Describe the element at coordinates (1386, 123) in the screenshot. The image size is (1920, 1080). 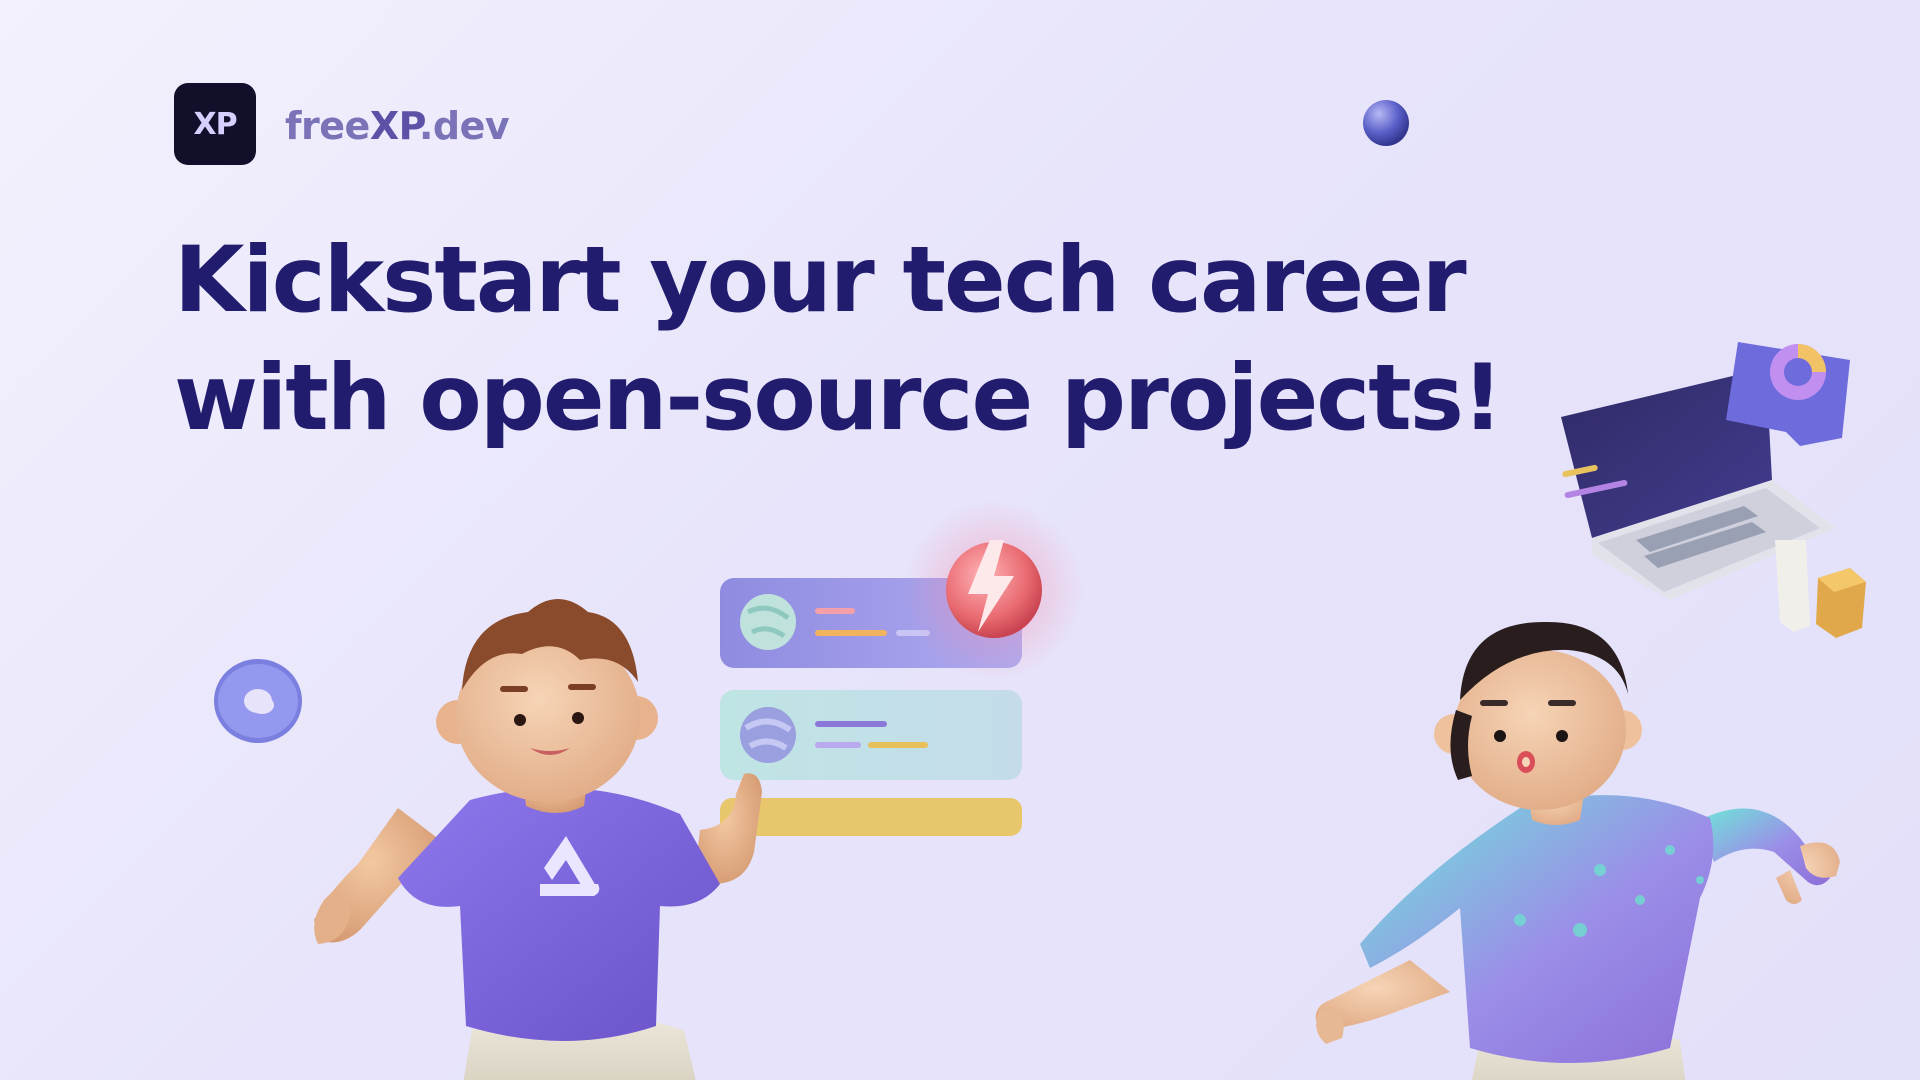
I see `sphere-icon` at that location.